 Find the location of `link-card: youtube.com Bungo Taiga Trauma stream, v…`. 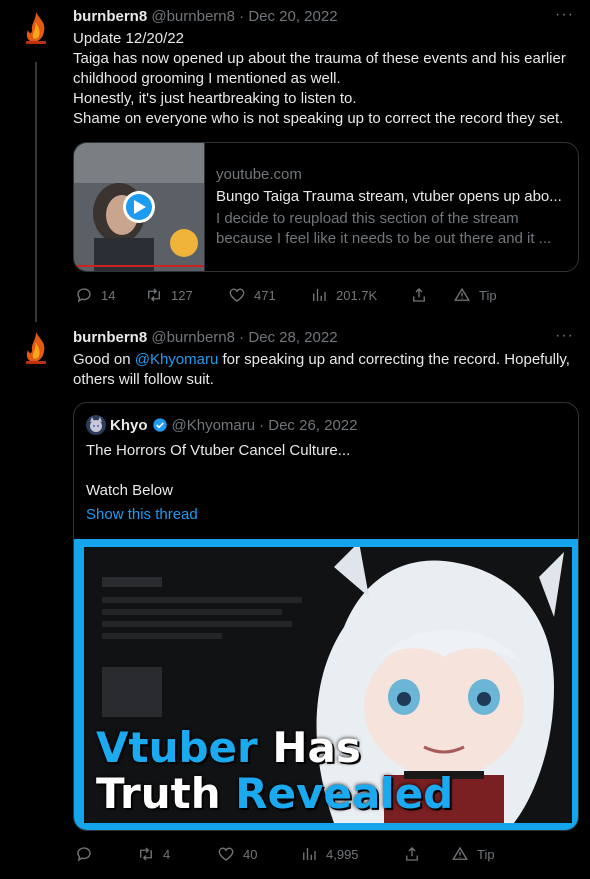

link-card: youtube.com Bungo Taiga Trauma stream, v… is located at coordinates (326, 207).